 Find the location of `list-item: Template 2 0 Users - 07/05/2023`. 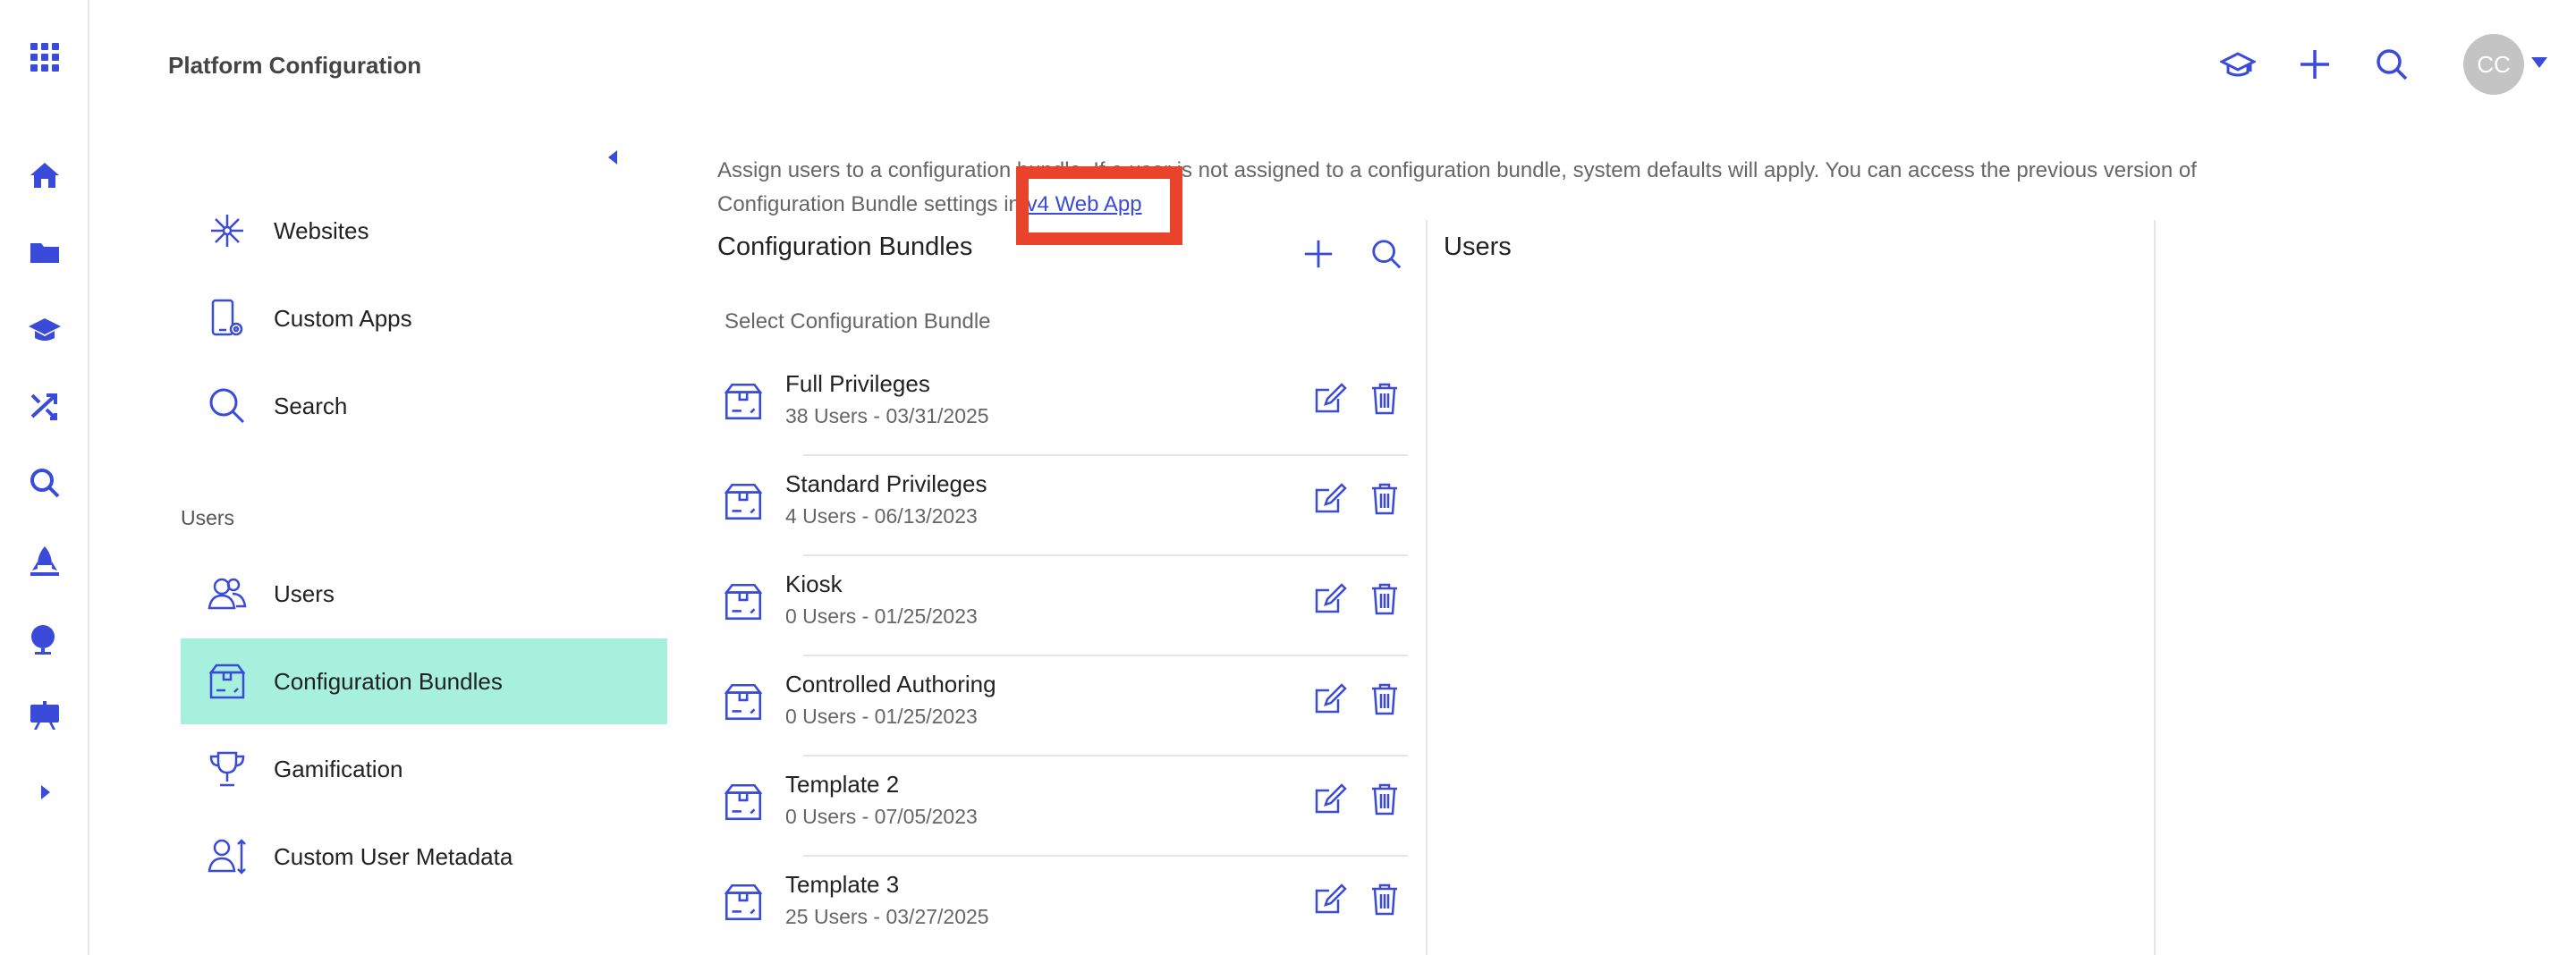

list-item: Template 2 0 Users - 07/05/2023 is located at coordinates (1062, 807).